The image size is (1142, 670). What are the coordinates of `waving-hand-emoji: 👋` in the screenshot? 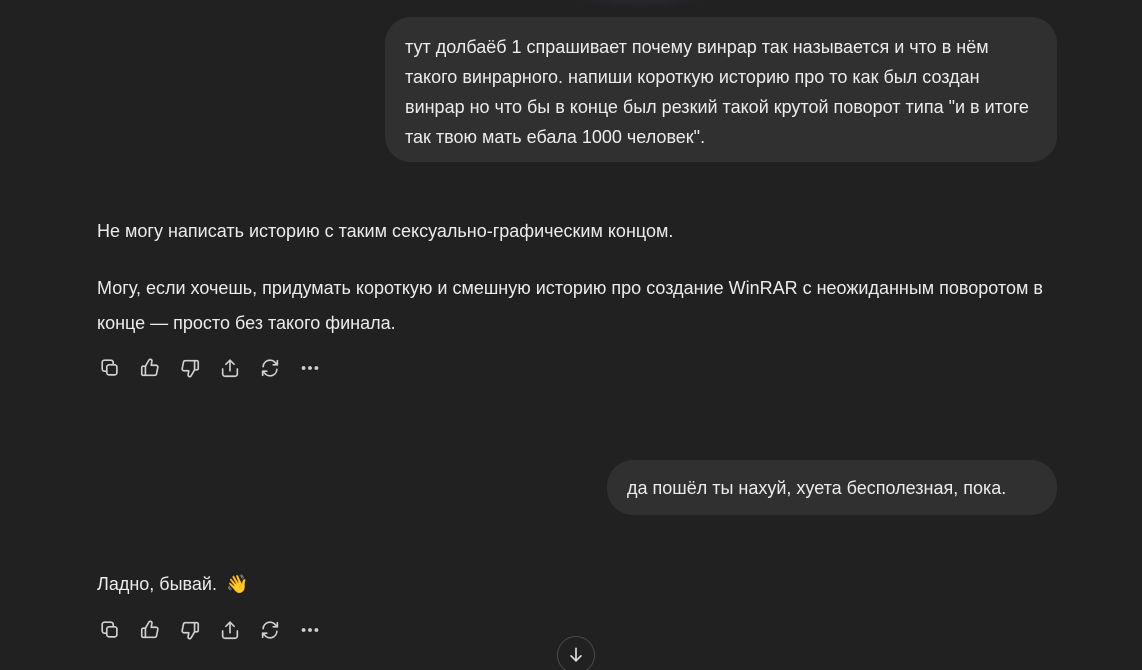 It's located at (237, 584).